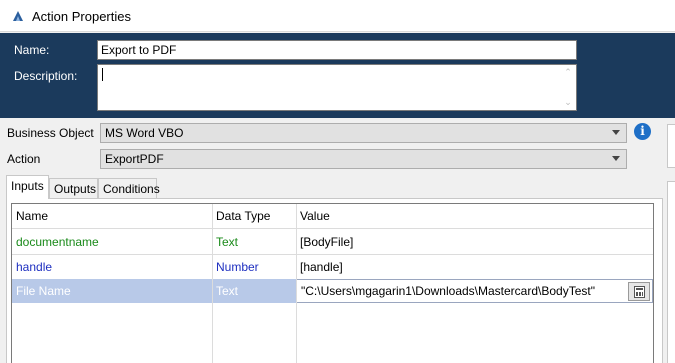 This screenshot has width=675, height=363. I want to click on business-object-select: MS Word VBO, so click(363, 133).